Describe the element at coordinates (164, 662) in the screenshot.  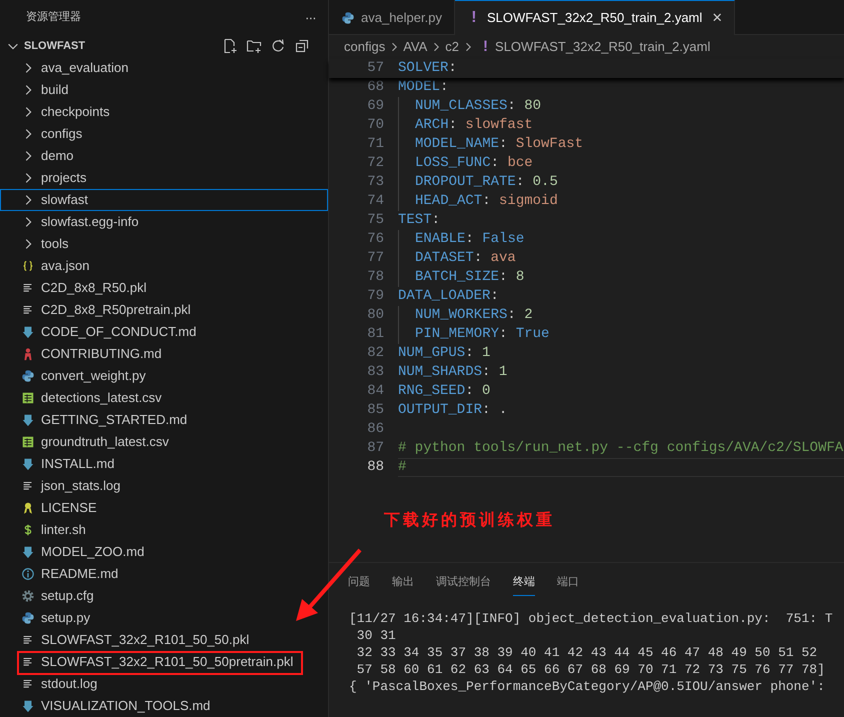
I see `file-tree-item: SLOWFAST_32x2_R101_50_50pretrain.pkl` at that location.